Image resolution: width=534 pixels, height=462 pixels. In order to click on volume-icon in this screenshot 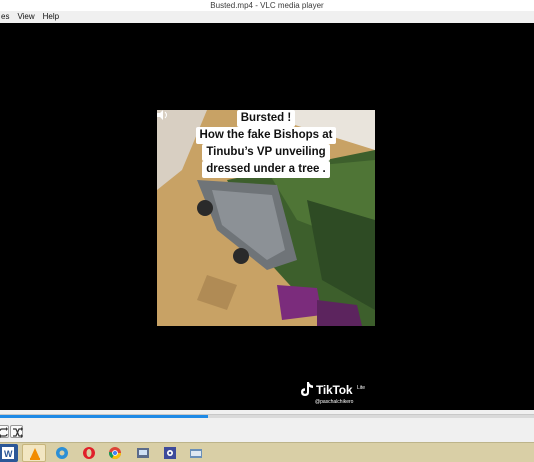, I will do `click(162, 115)`.